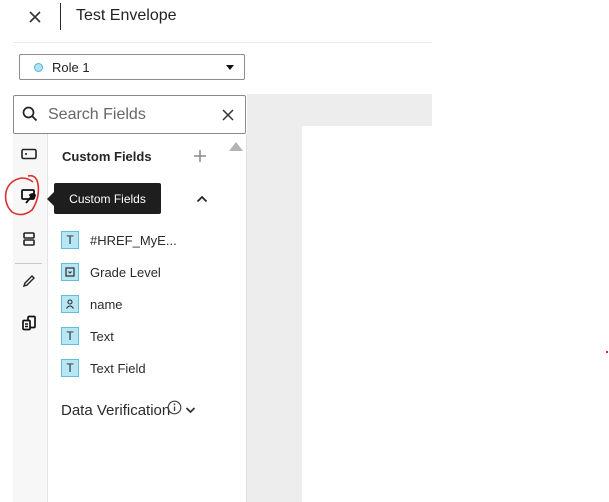  I want to click on role-select-value: Role 1, so click(71, 67).